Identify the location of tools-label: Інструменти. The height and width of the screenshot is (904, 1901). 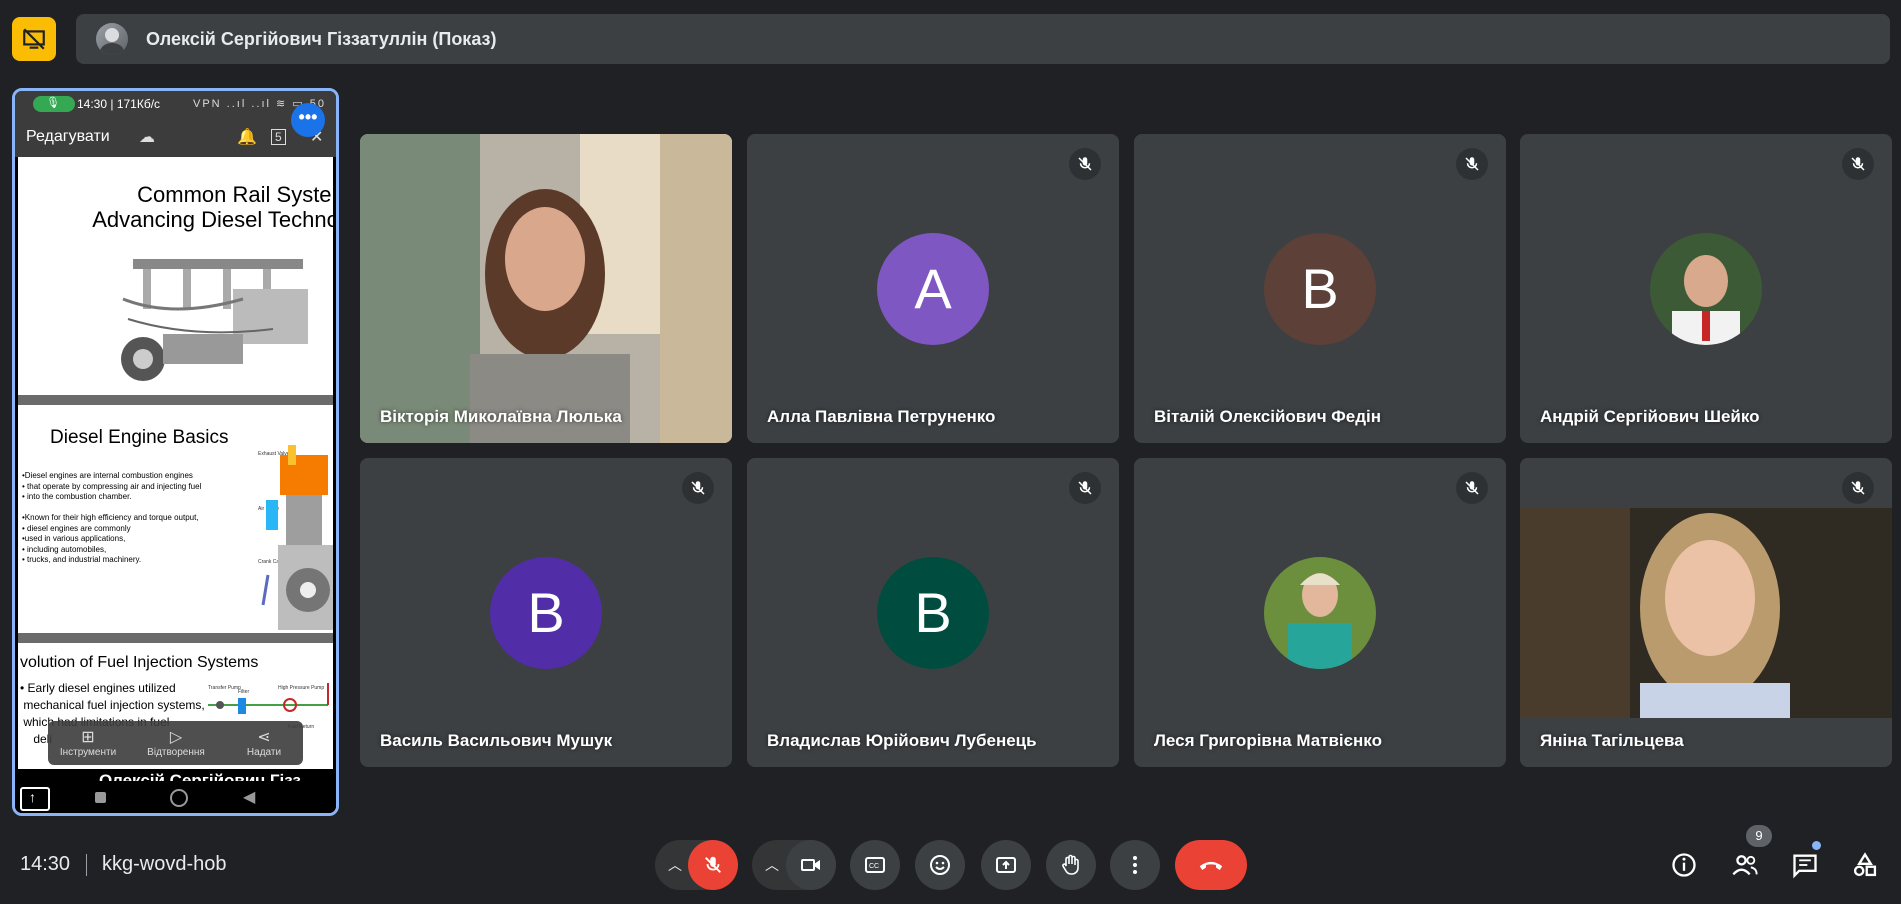
(88, 752).